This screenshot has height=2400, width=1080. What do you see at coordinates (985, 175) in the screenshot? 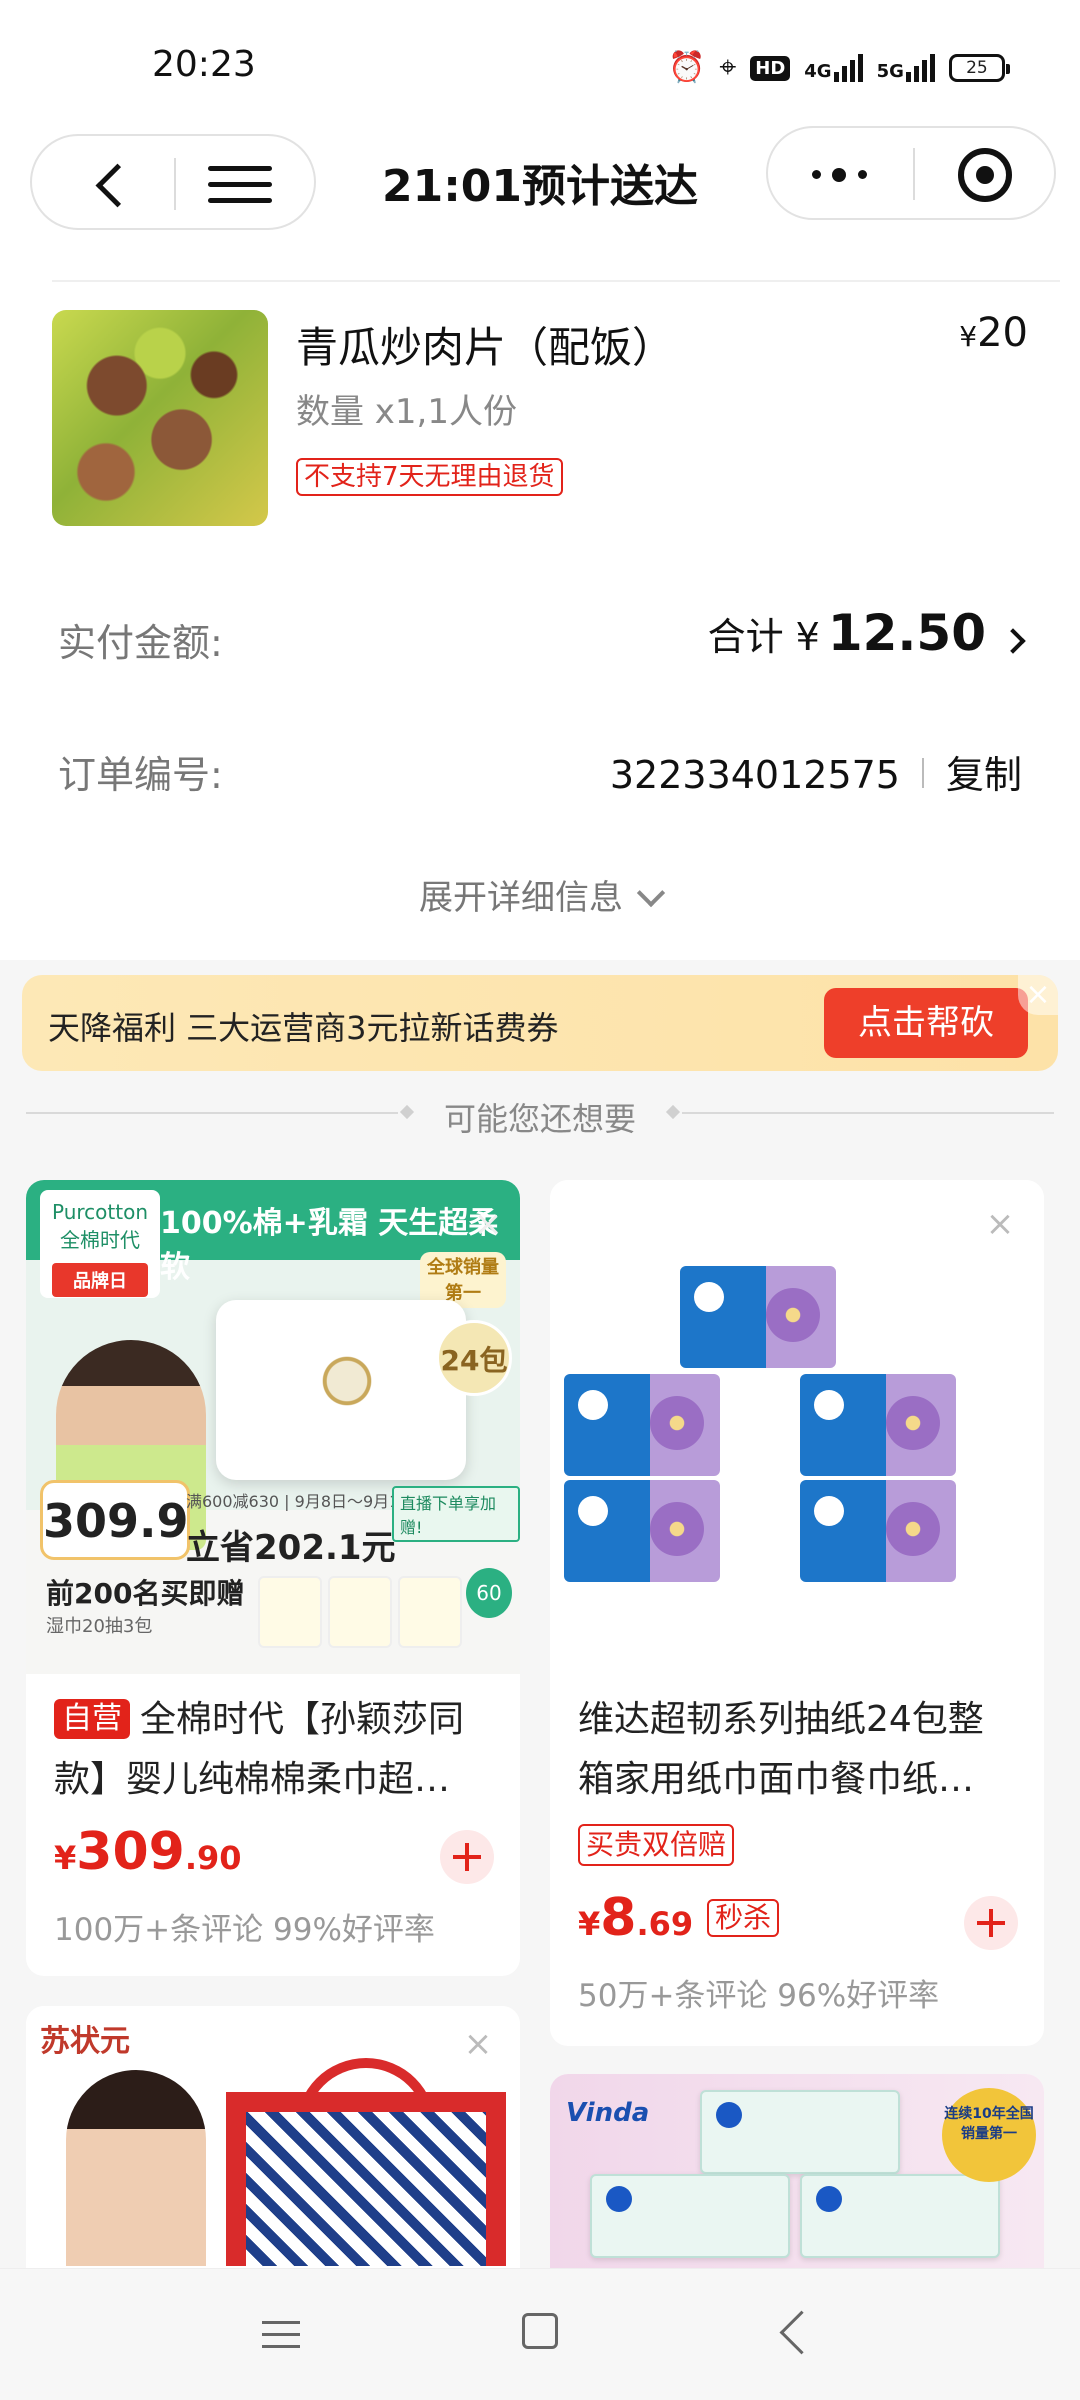
I see `close-mini-program-icon` at bounding box center [985, 175].